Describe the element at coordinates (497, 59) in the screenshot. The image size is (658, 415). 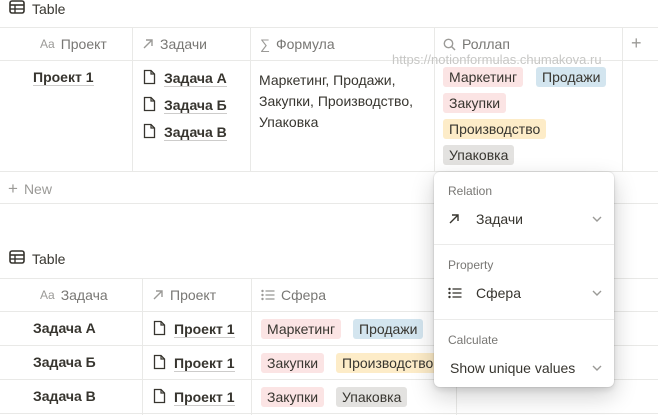
I see `watermark-text: https://notionformulas.chumakova.ru` at that location.